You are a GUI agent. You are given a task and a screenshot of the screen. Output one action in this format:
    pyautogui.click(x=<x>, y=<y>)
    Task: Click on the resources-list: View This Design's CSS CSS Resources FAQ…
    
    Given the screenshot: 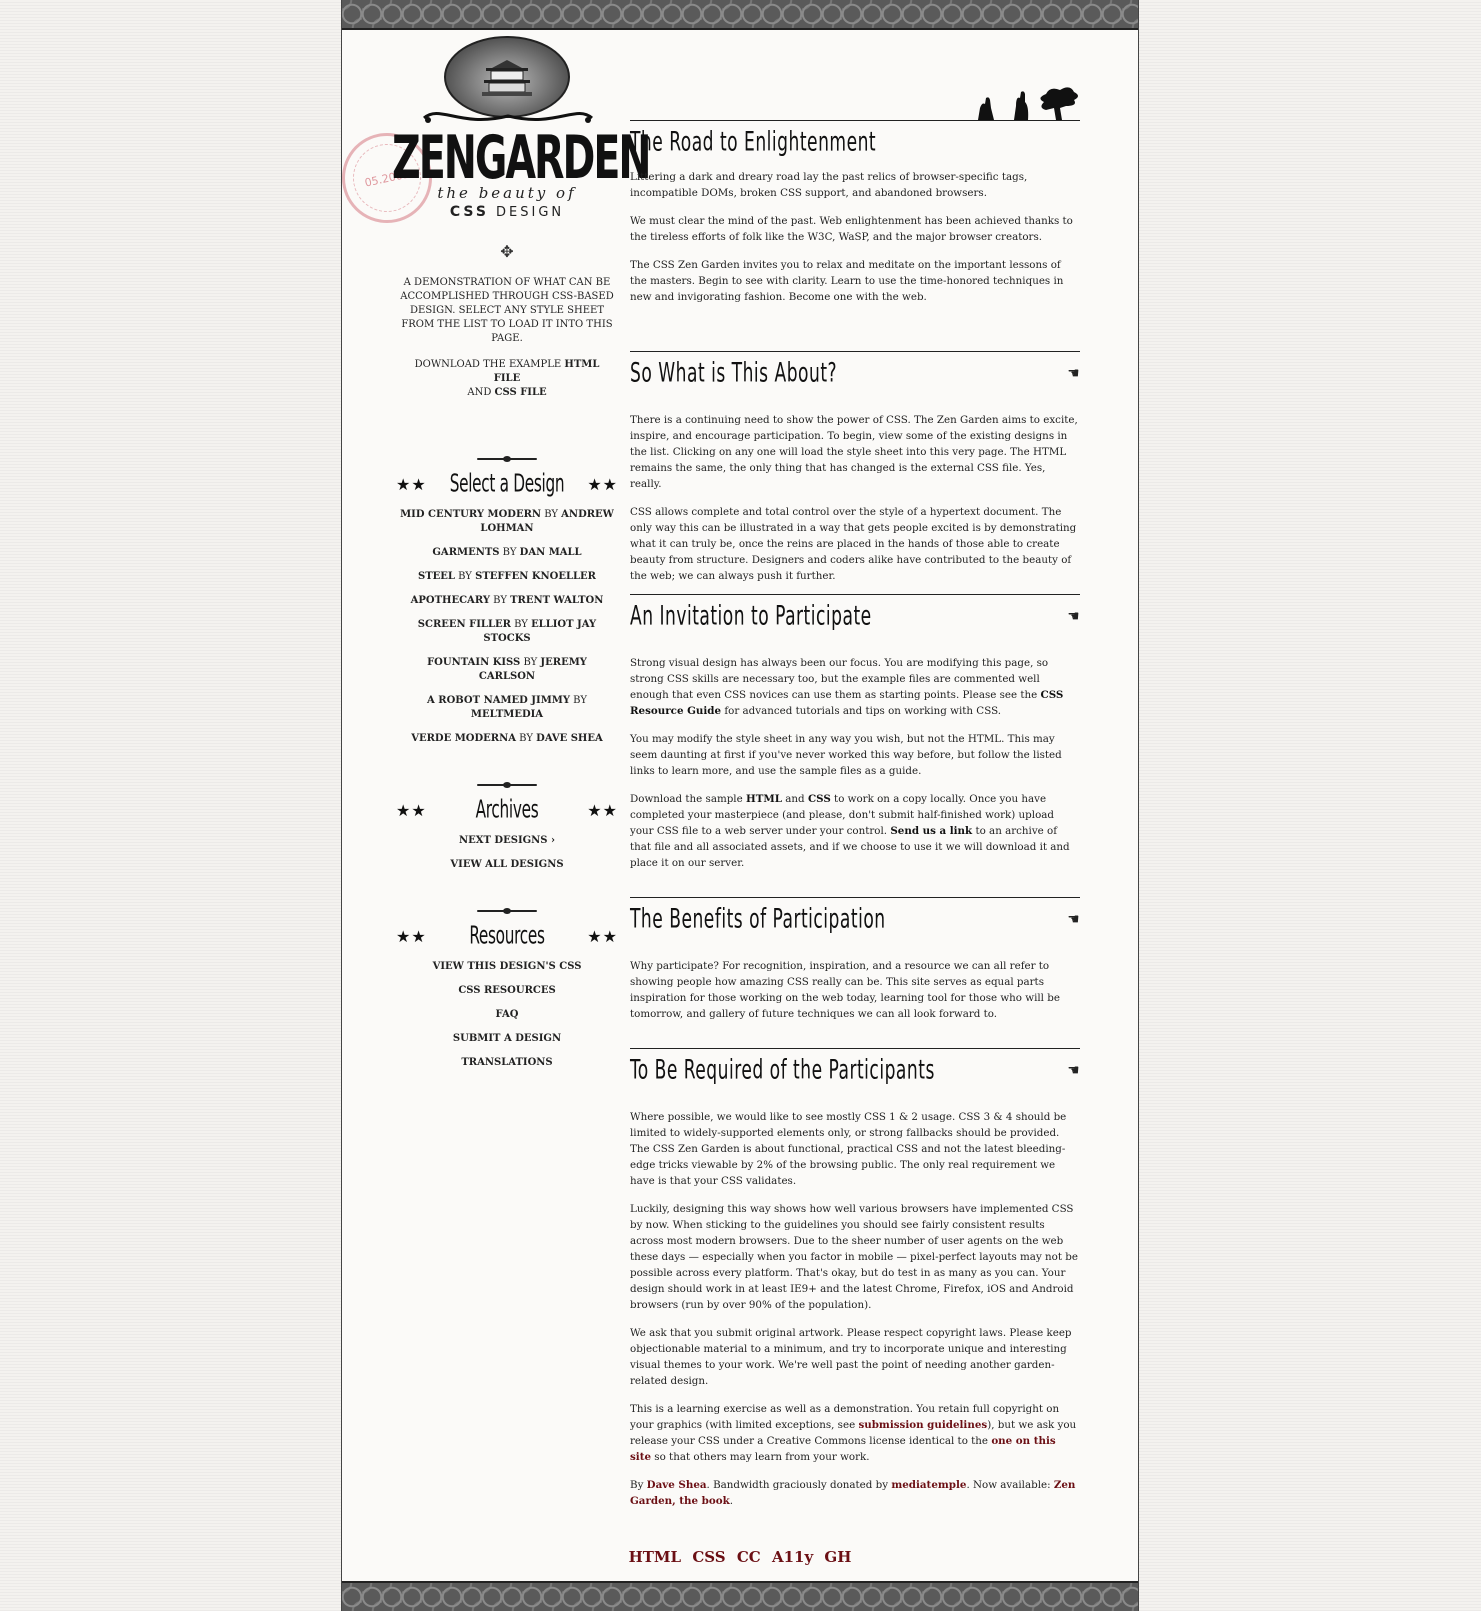 What is the action you would take?
    pyautogui.click(x=507, y=1015)
    